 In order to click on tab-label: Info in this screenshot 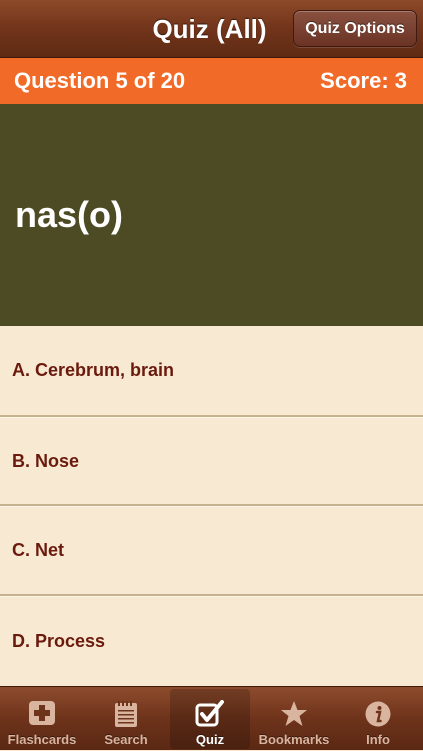, I will do `click(378, 739)`.